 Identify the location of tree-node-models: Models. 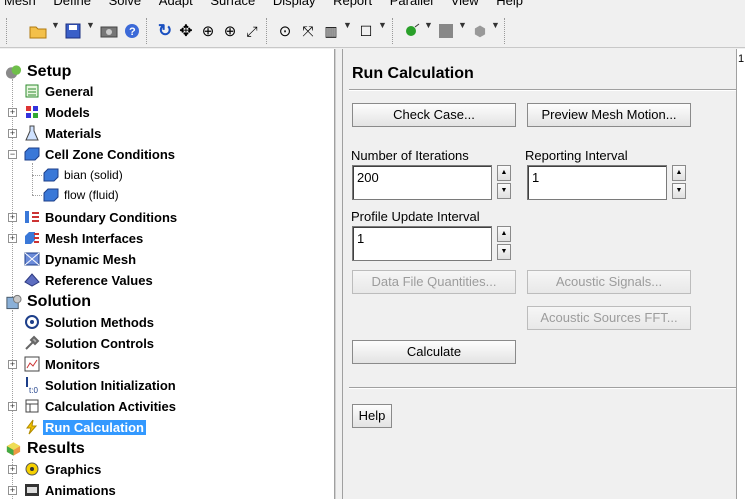
(57, 112).